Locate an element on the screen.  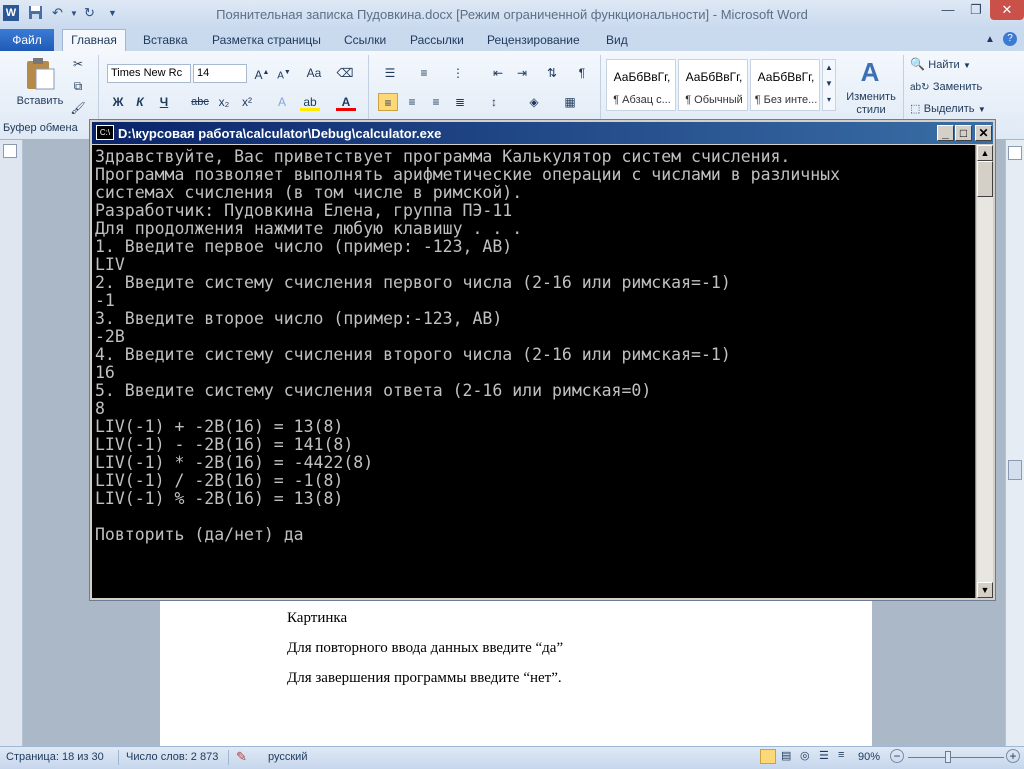
strikethrough-button: abc is located at coordinates (200, 102).